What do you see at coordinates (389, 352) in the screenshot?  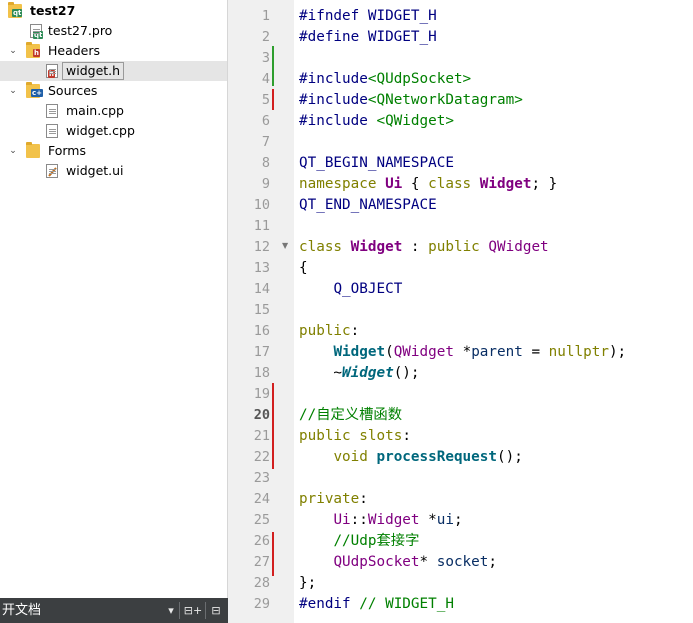 I see `code-token: (` at bounding box center [389, 352].